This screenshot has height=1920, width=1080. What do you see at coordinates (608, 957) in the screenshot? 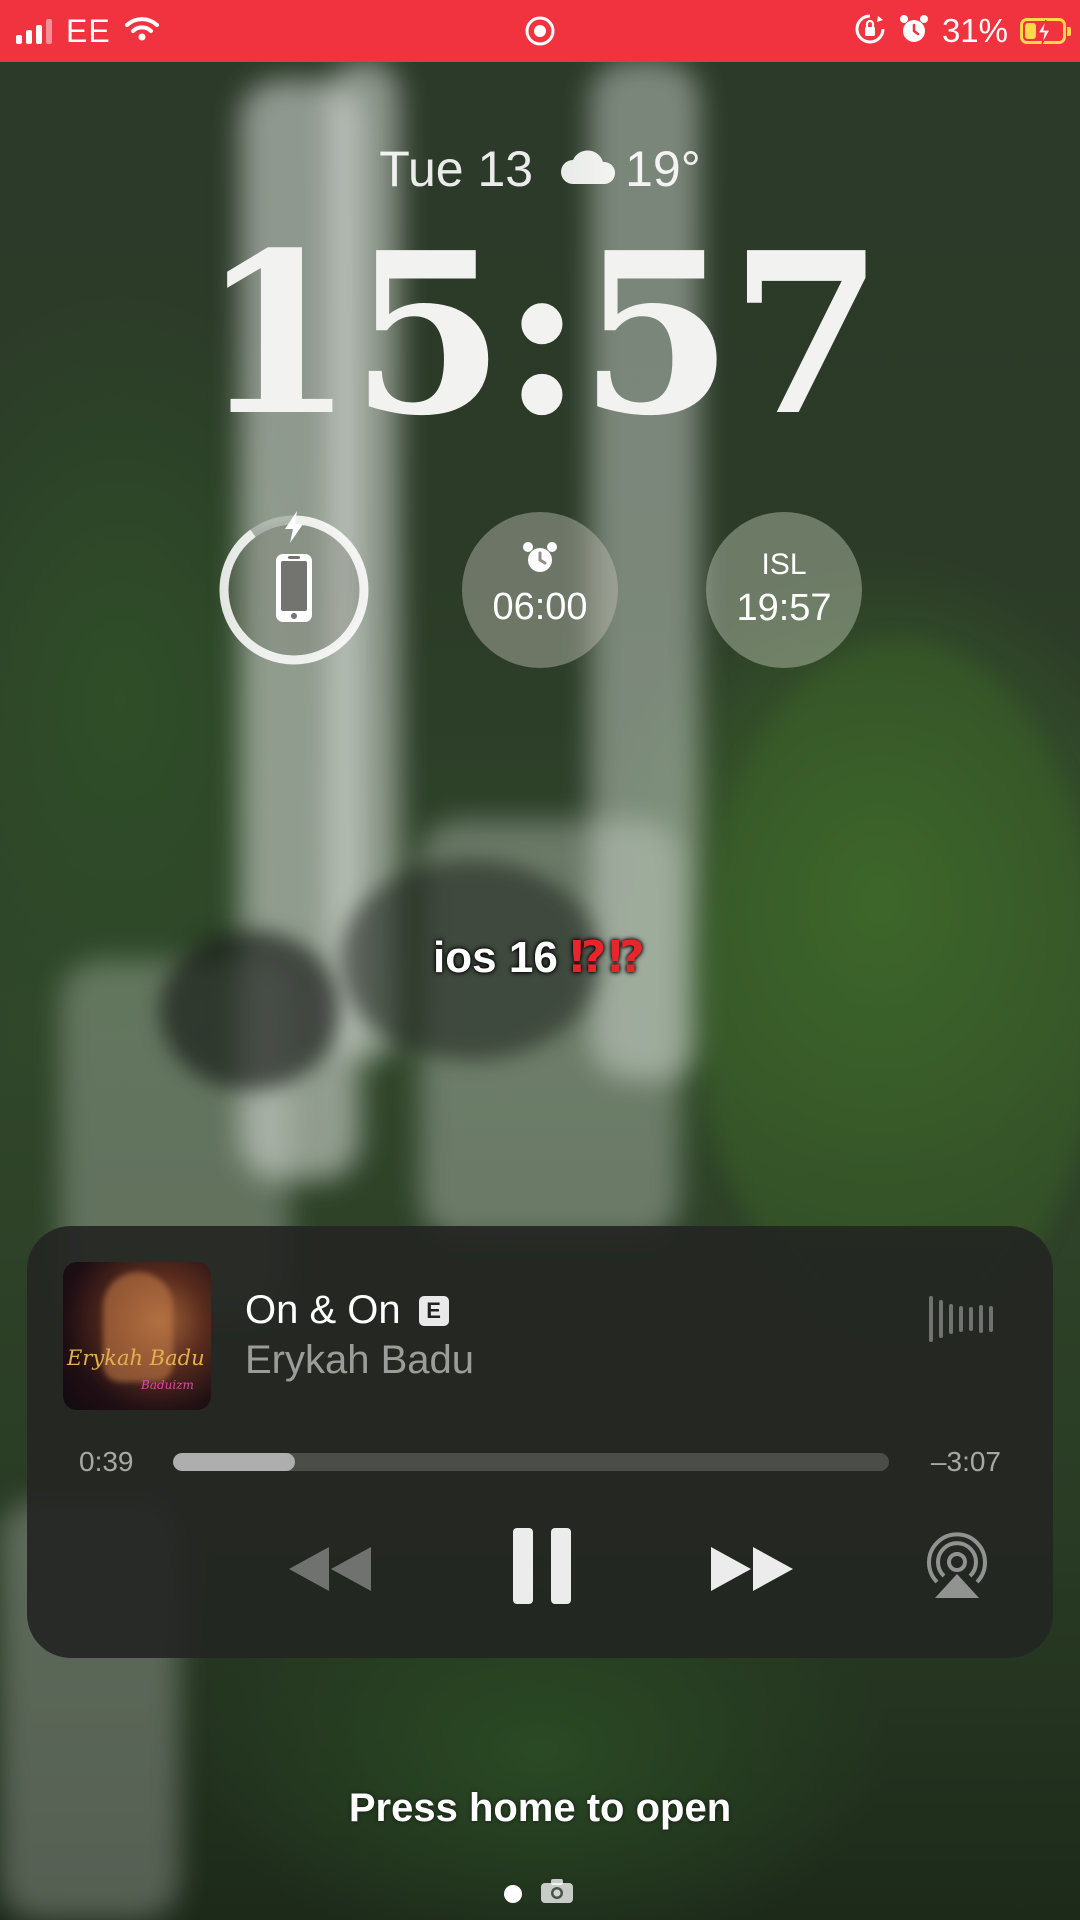
I see `caption-emoji: ⁉⁉` at bounding box center [608, 957].